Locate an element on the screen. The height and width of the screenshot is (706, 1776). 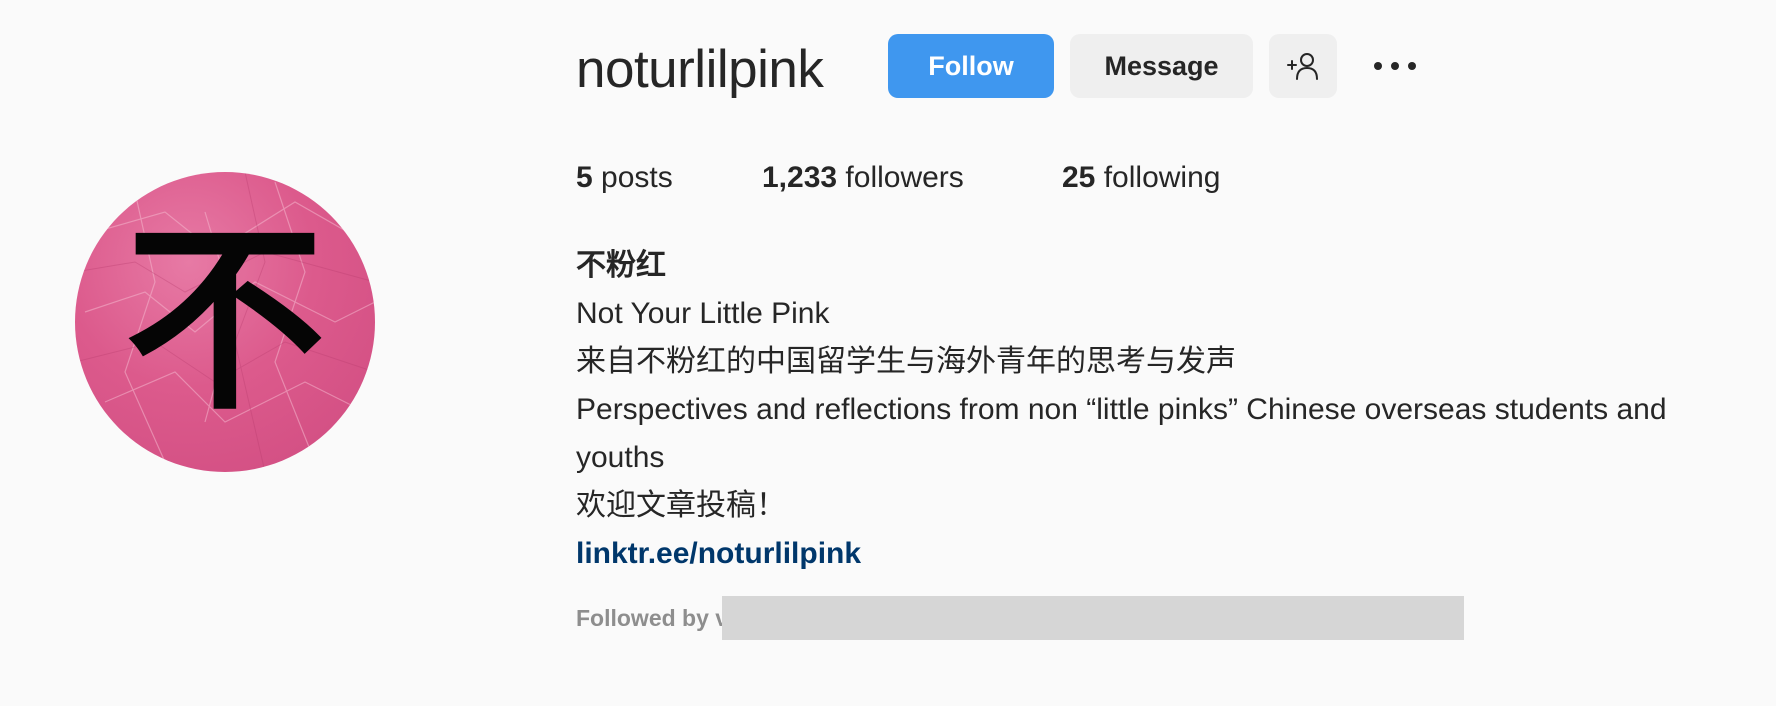
bio-line: youths is located at coordinates (620, 457).